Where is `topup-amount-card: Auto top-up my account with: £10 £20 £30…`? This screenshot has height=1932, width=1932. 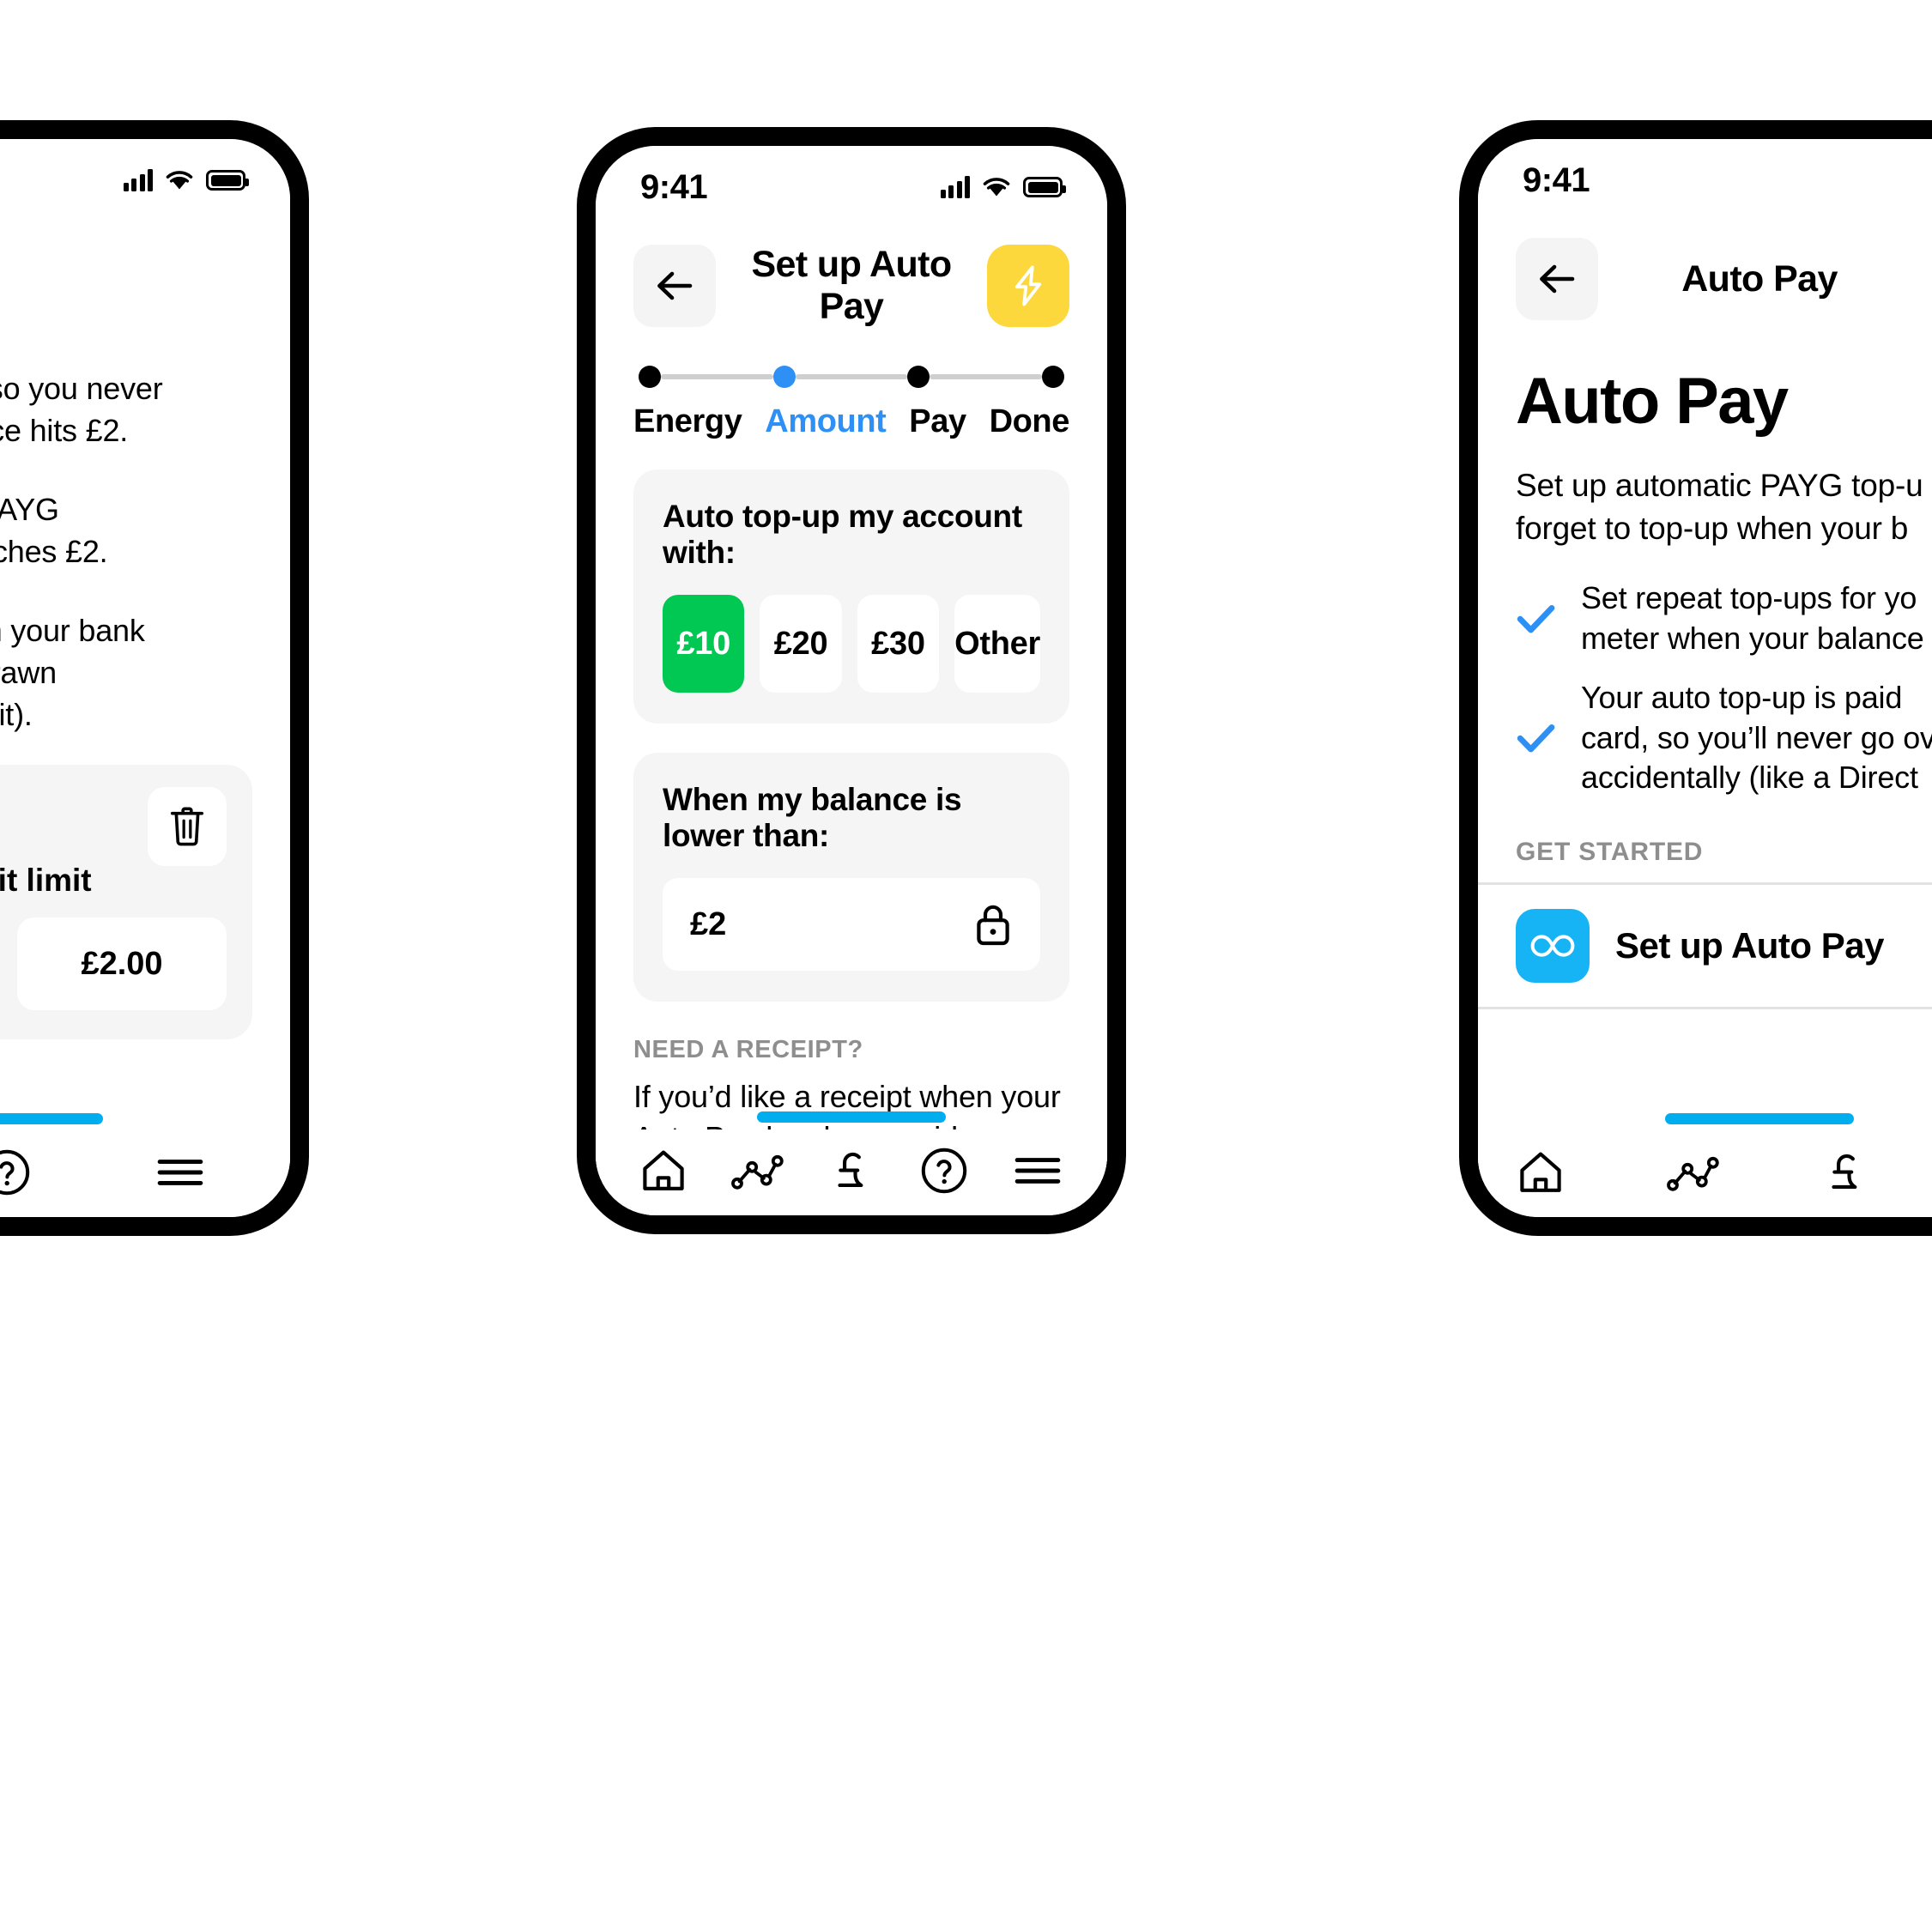
topup-amount-card: Auto top-up my account with: £10 £20 £30… is located at coordinates (851, 596).